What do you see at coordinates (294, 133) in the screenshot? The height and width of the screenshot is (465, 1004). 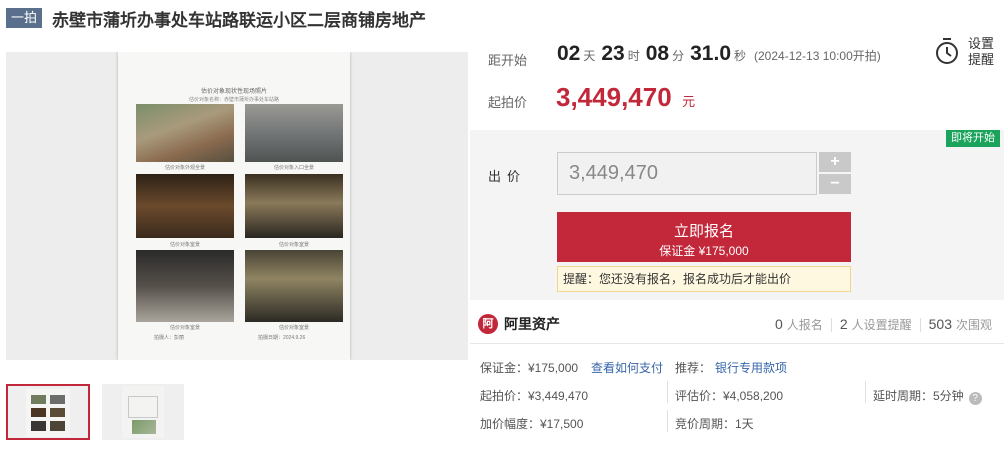 I see `doc-photo-entrance` at bounding box center [294, 133].